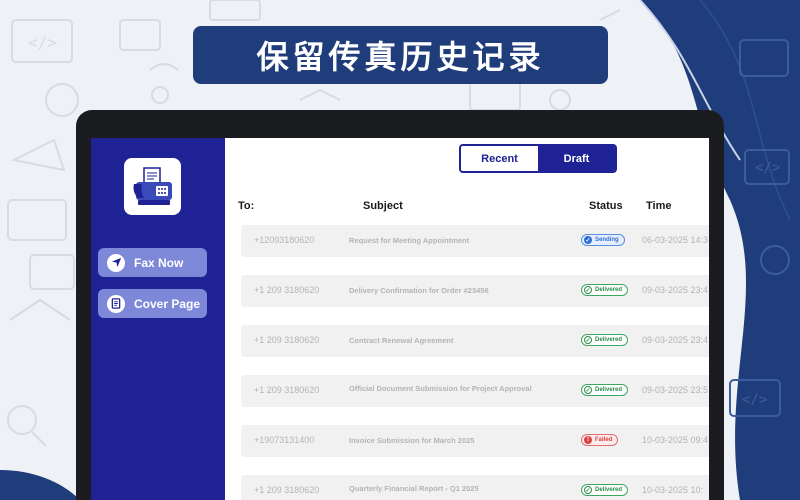 This screenshot has width=800, height=500. What do you see at coordinates (659, 206) in the screenshot?
I see `column-header-time: Time` at bounding box center [659, 206].